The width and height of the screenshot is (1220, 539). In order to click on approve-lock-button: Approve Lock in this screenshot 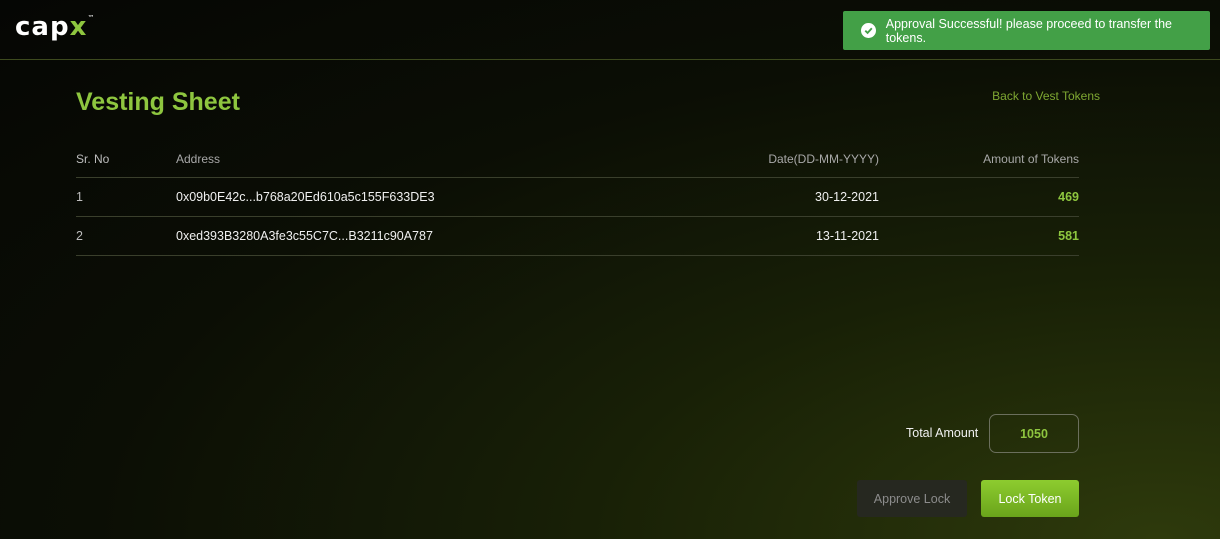, I will do `click(912, 498)`.